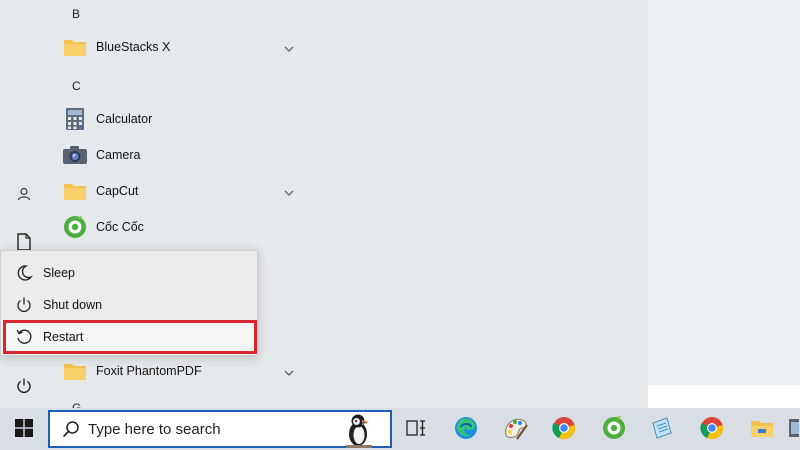 This screenshot has height=450, width=800. I want to click on start-button, so click(24, 429).